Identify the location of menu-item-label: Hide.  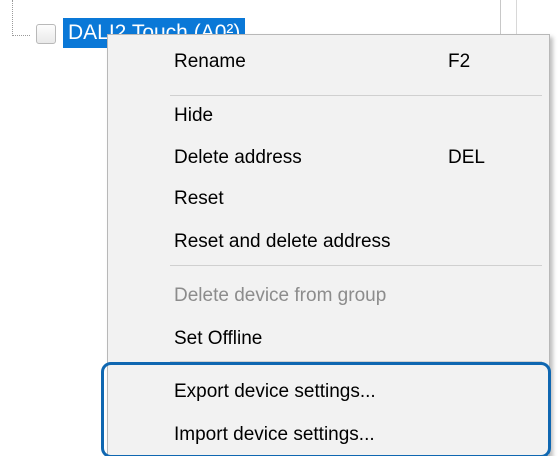
(194, 115).